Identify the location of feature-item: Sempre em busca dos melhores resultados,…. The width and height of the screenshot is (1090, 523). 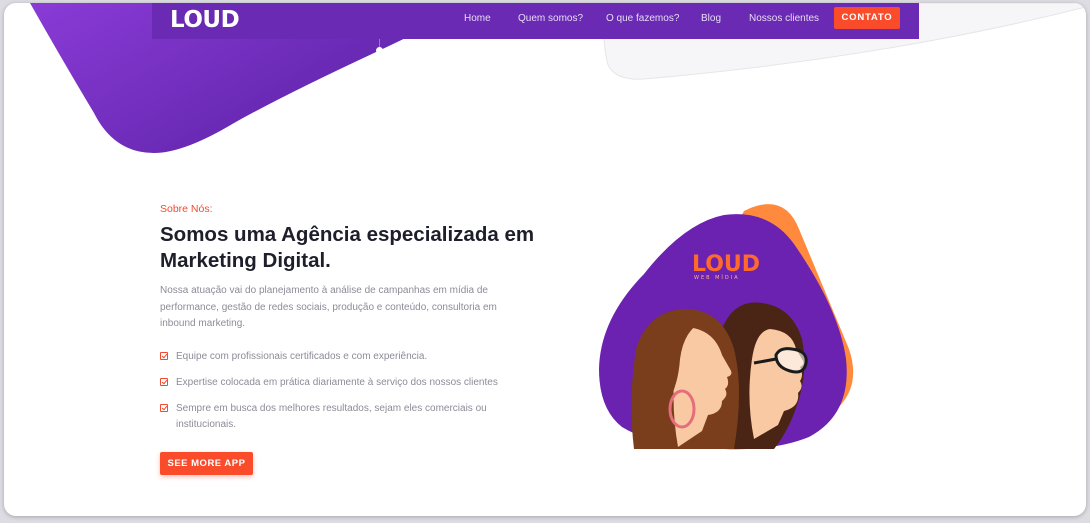
(340, 417).